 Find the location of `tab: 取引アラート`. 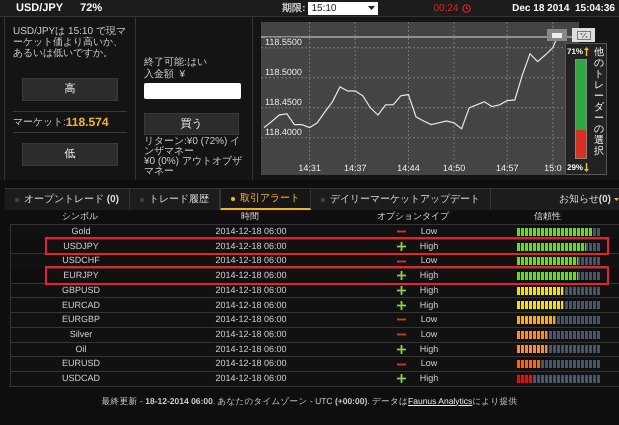

tab: 取引アラート is located at coordinates (266, 199).